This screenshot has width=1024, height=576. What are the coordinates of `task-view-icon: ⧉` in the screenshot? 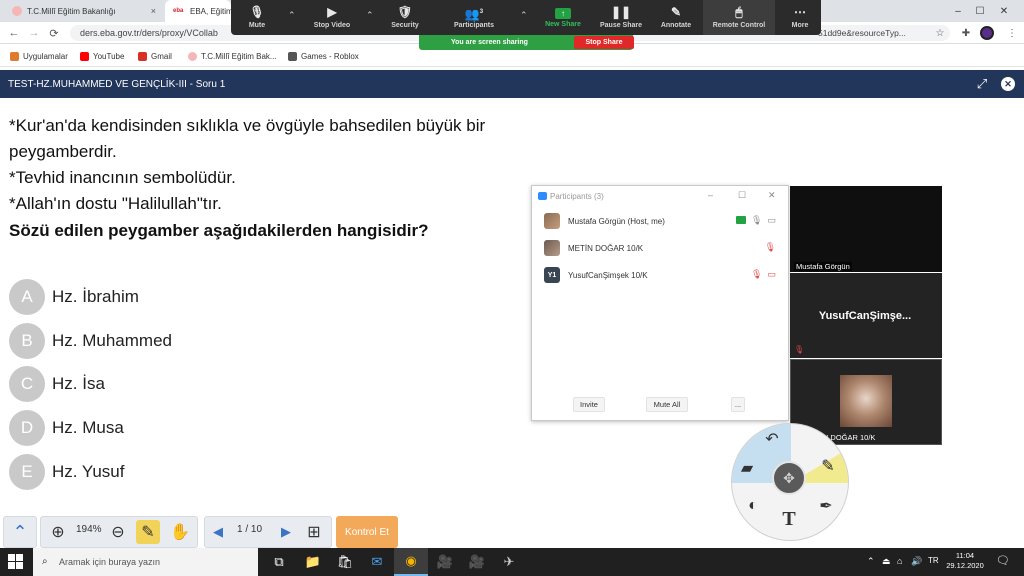 It's located at (279, 562).